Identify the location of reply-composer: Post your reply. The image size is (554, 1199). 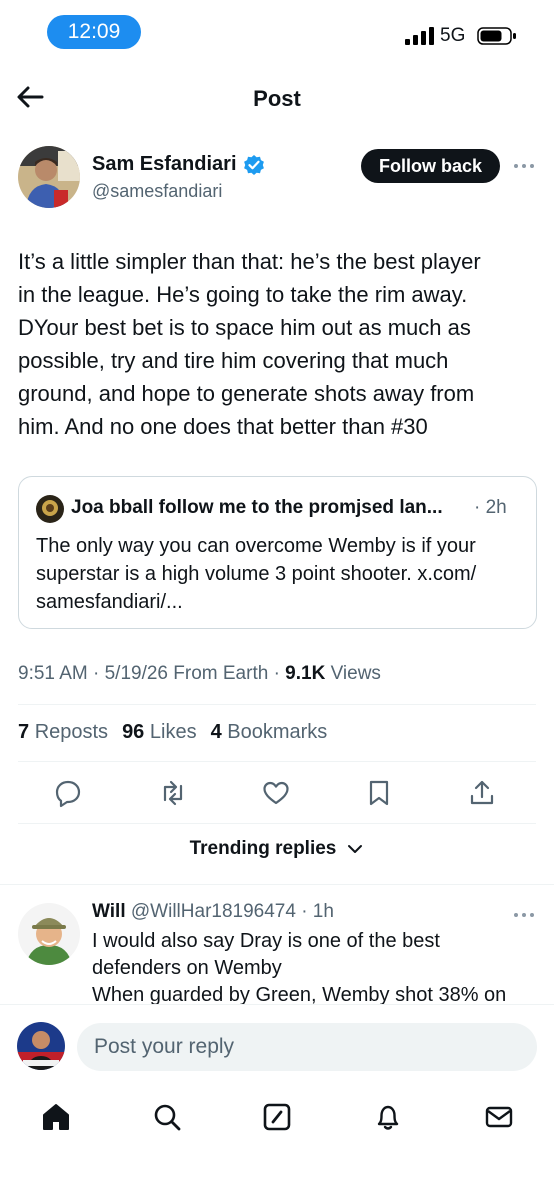
(277, 1044).